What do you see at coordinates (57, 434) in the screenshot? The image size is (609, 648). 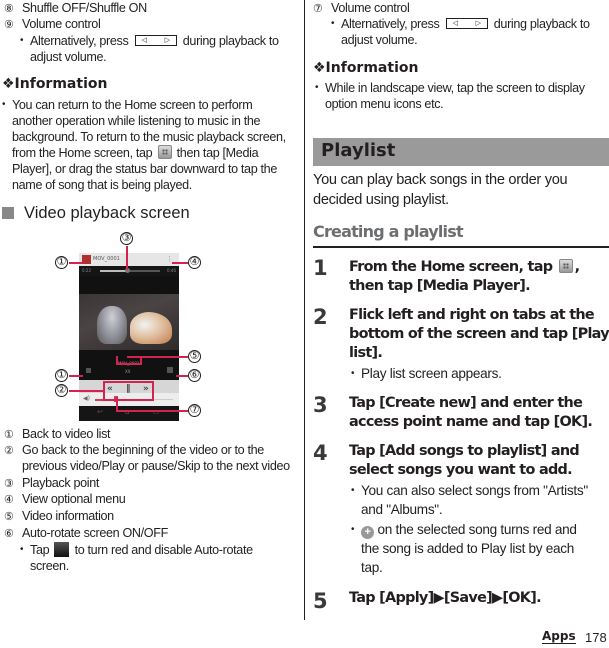 I see `legend-item-1: ① Back to video list` at bounding box center [57, 434].